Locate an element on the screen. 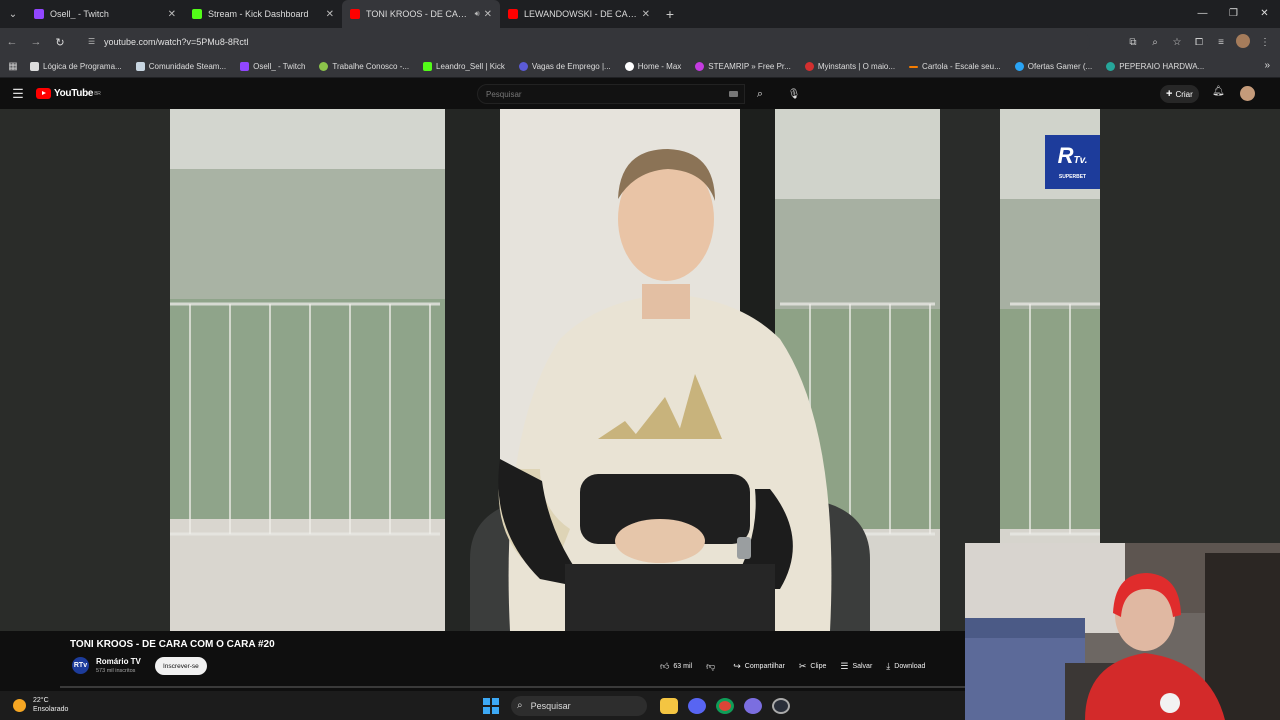 This screenshot has height=720, width=1280. webcam-frame is located at coordinates (1122, 631).